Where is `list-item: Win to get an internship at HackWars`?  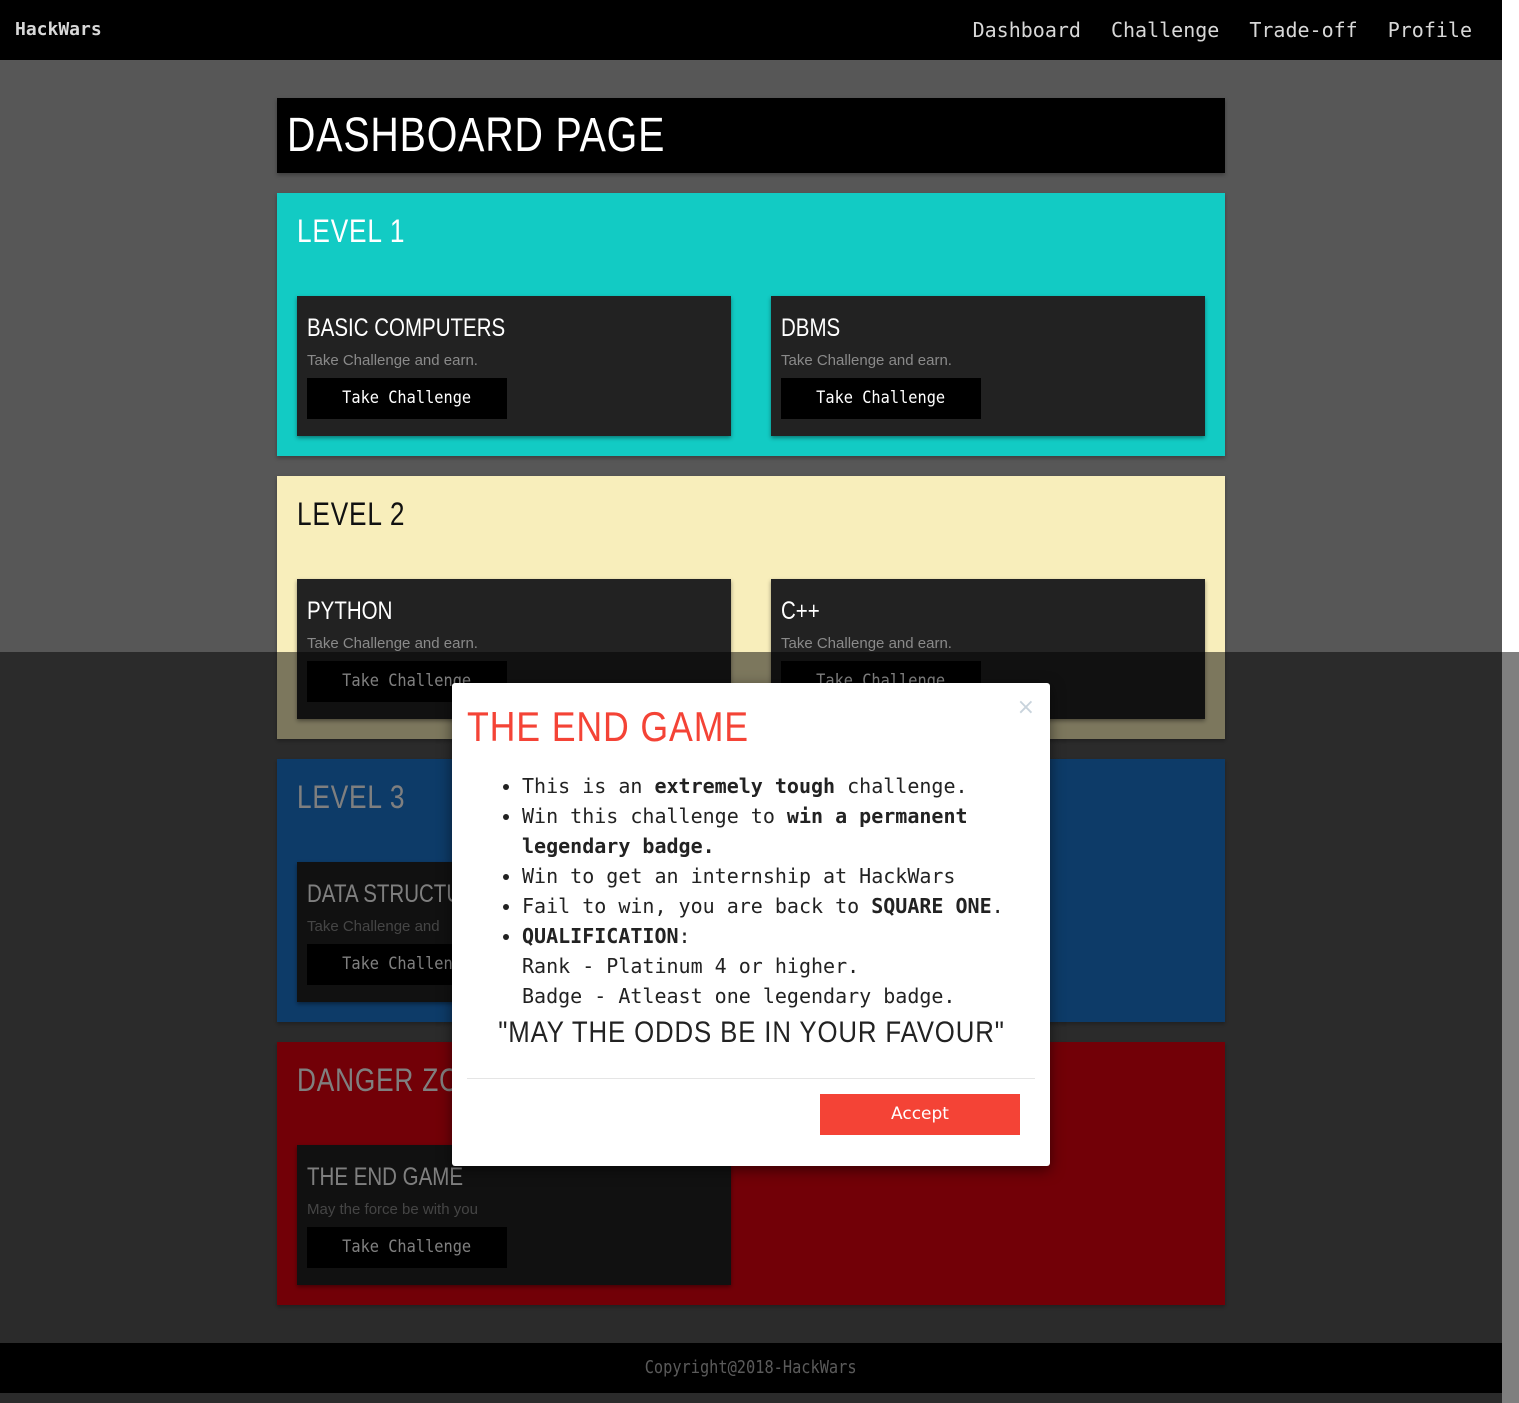 list-item: Win to get an internship at HackWars is located at coordinates (782, 876).